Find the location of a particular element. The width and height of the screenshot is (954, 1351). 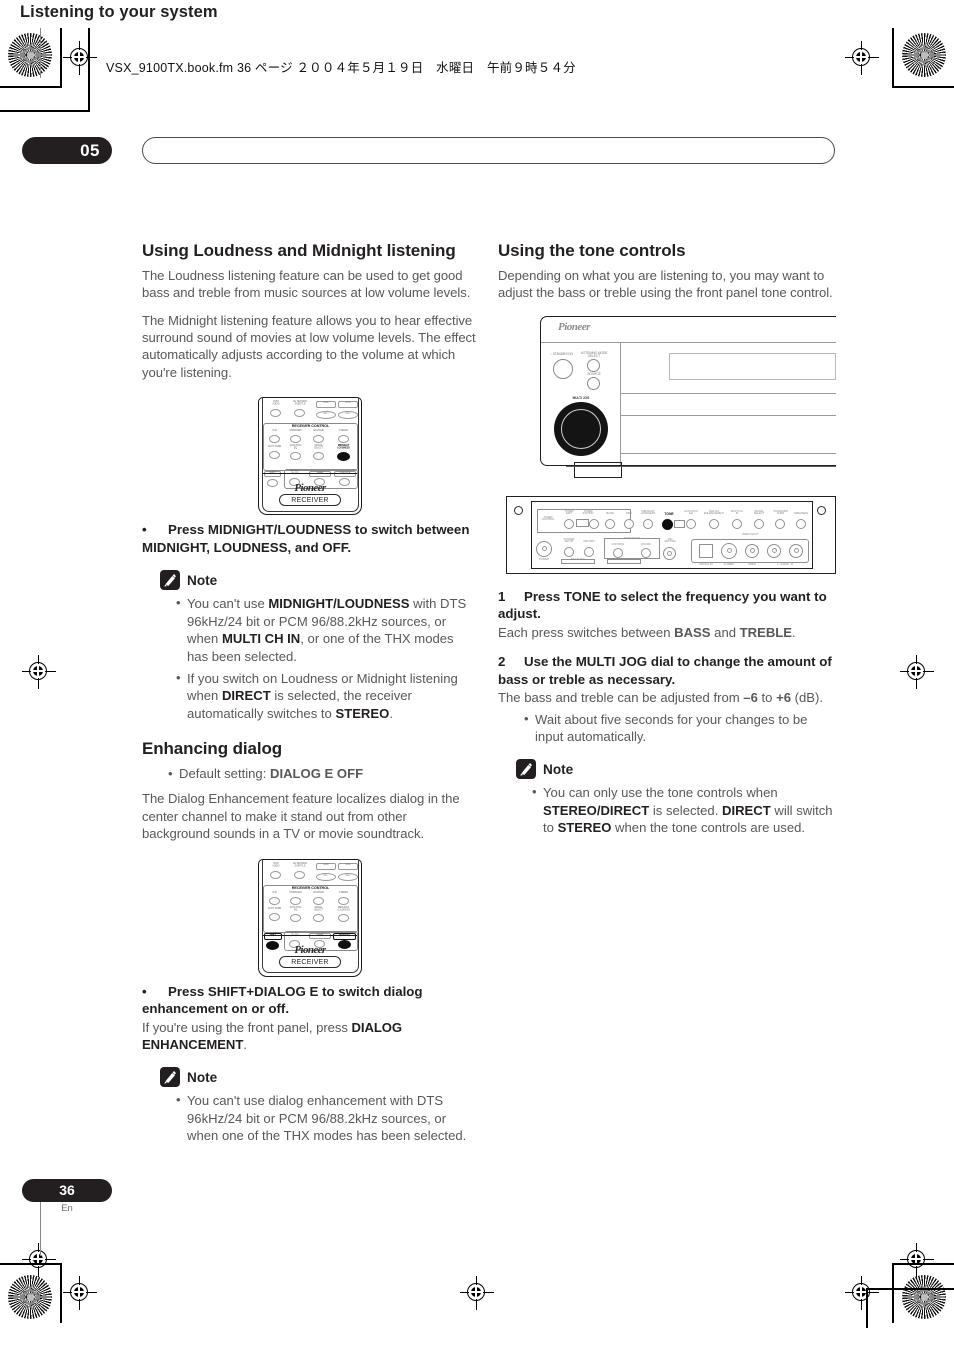

tone-indicator is located at coordinates (679, 523).